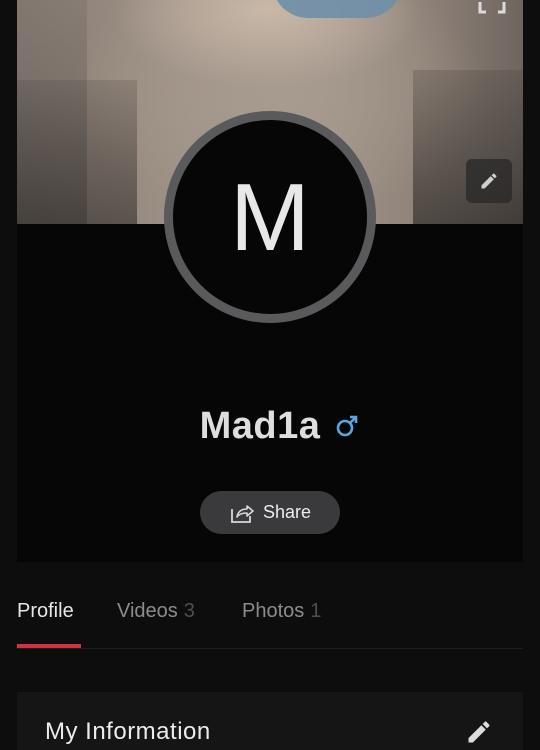  I want to click on share-label: Share, so click(287, 512).